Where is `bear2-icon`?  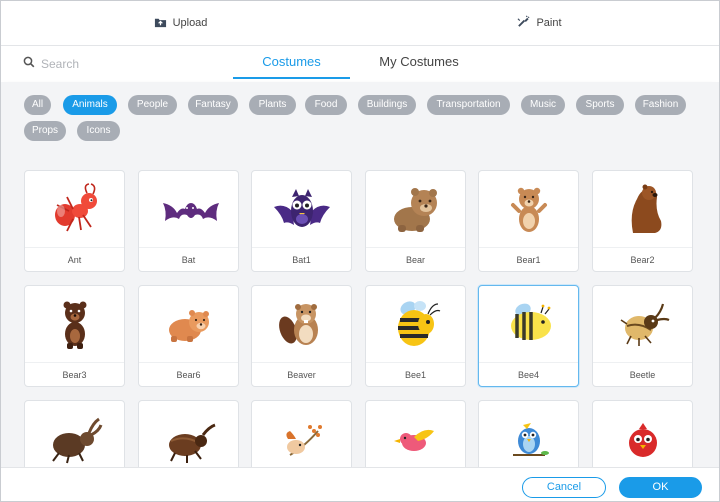 bear2-icon is located at coordinates (646, 208).